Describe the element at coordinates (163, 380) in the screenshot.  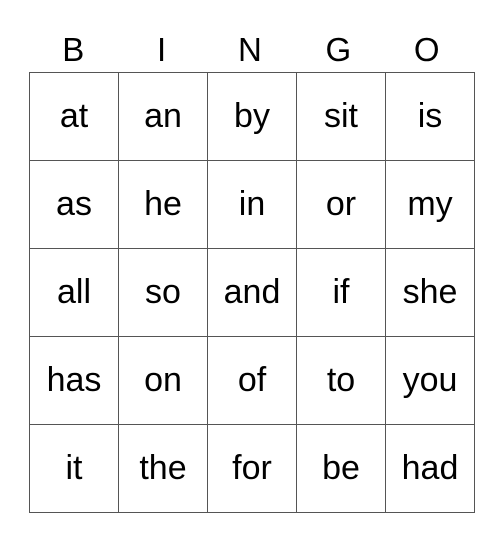
I see `board-cell: on` at that location.